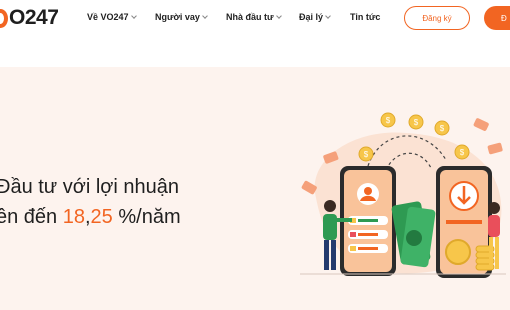  I want to click on hero-line-1: Đầu tư với lợi nhuận, so click(90, 187).